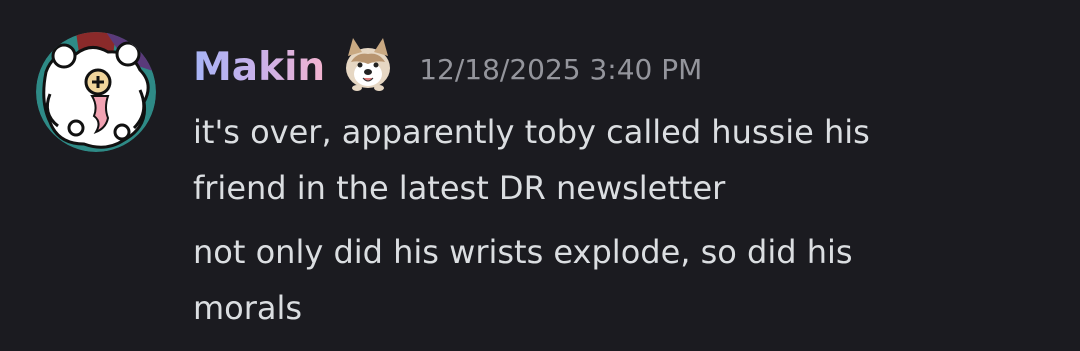 The height and width of the screenshot is (351, 1080). Describe the element at coordinates (259, 68) in the screenshot. I see `username: Makin` at that location.